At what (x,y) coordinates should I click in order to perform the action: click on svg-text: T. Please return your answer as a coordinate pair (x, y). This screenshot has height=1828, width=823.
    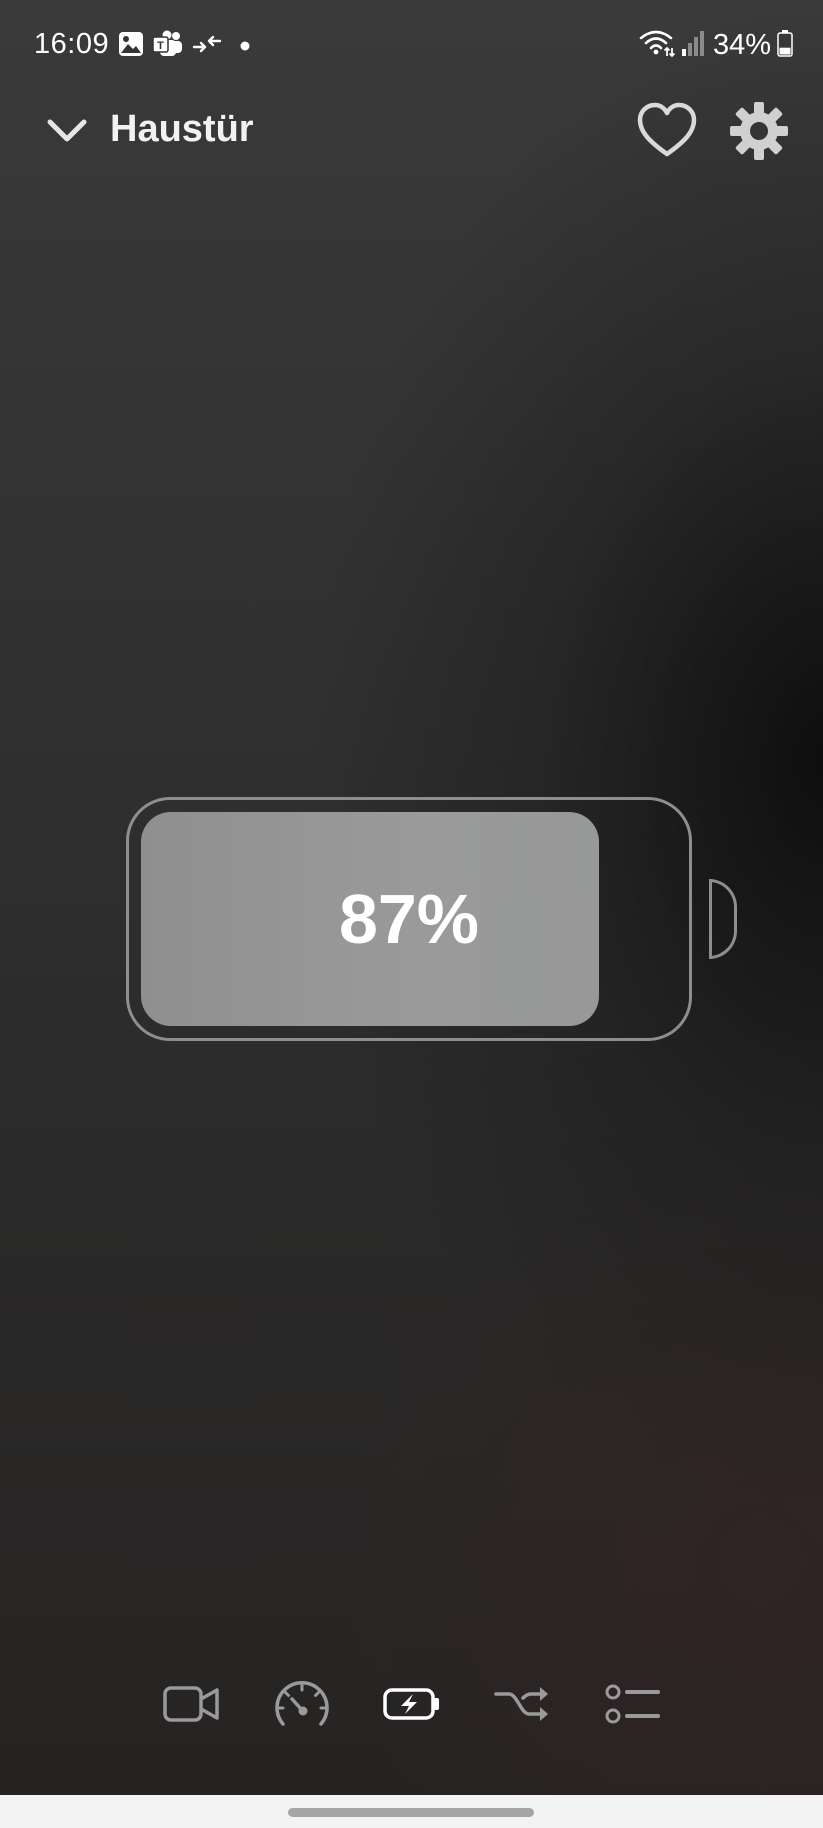
    Looking at the image, I should click on (160, 46).